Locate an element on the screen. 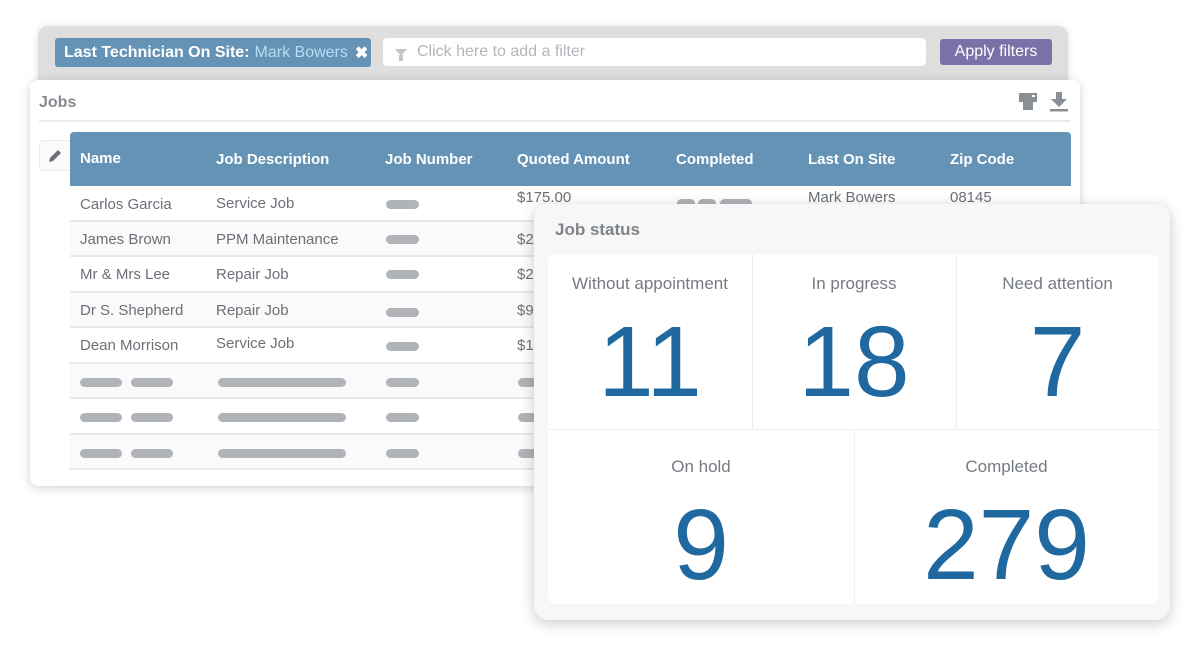  status-tile-on-hold: On hold 9 is located at coordinates (701, 516).